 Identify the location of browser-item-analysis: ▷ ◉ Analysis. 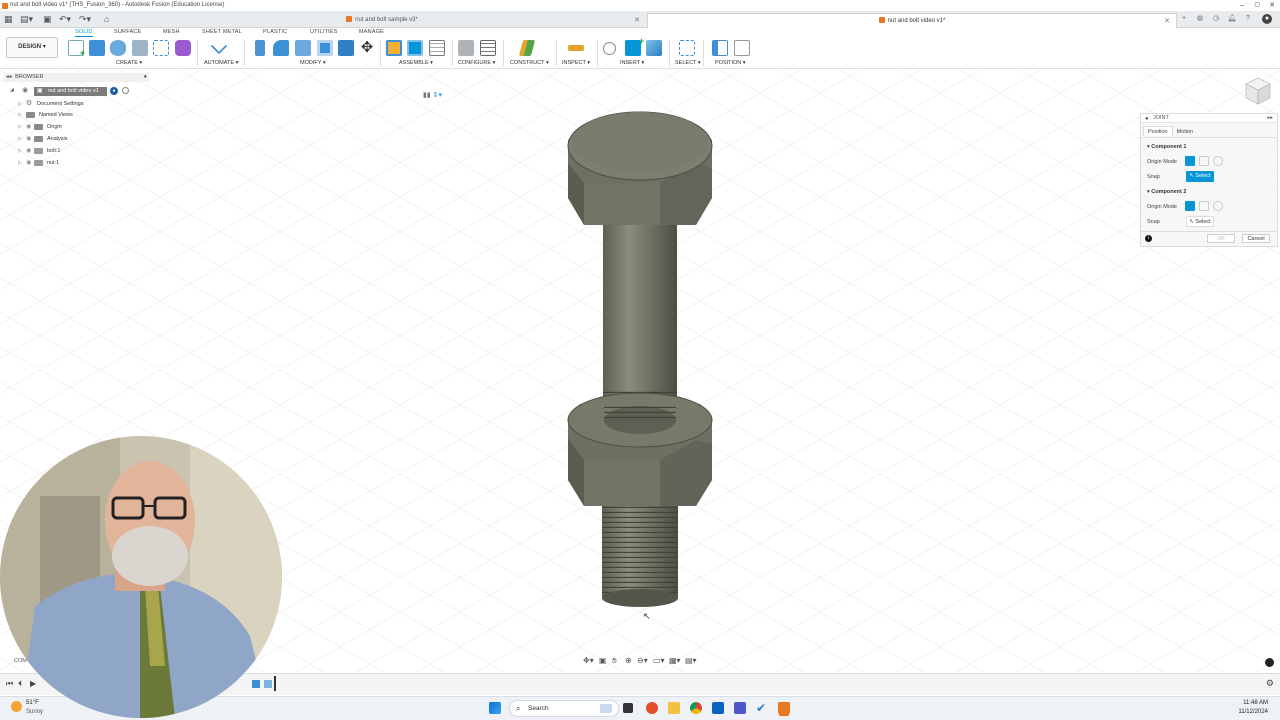
(42, 139).